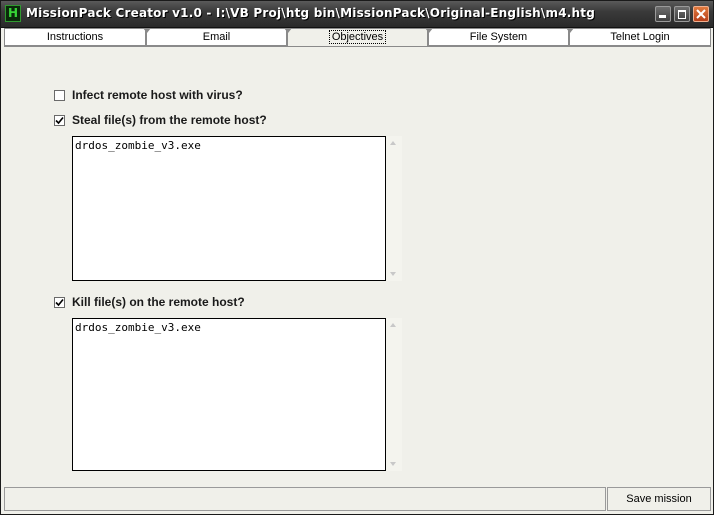 This screenshot has width=714, height=515. What do you see at coordinates (13, 13) in the screenshot?
I see `app-icon: H` at bounding box center [13, 13].